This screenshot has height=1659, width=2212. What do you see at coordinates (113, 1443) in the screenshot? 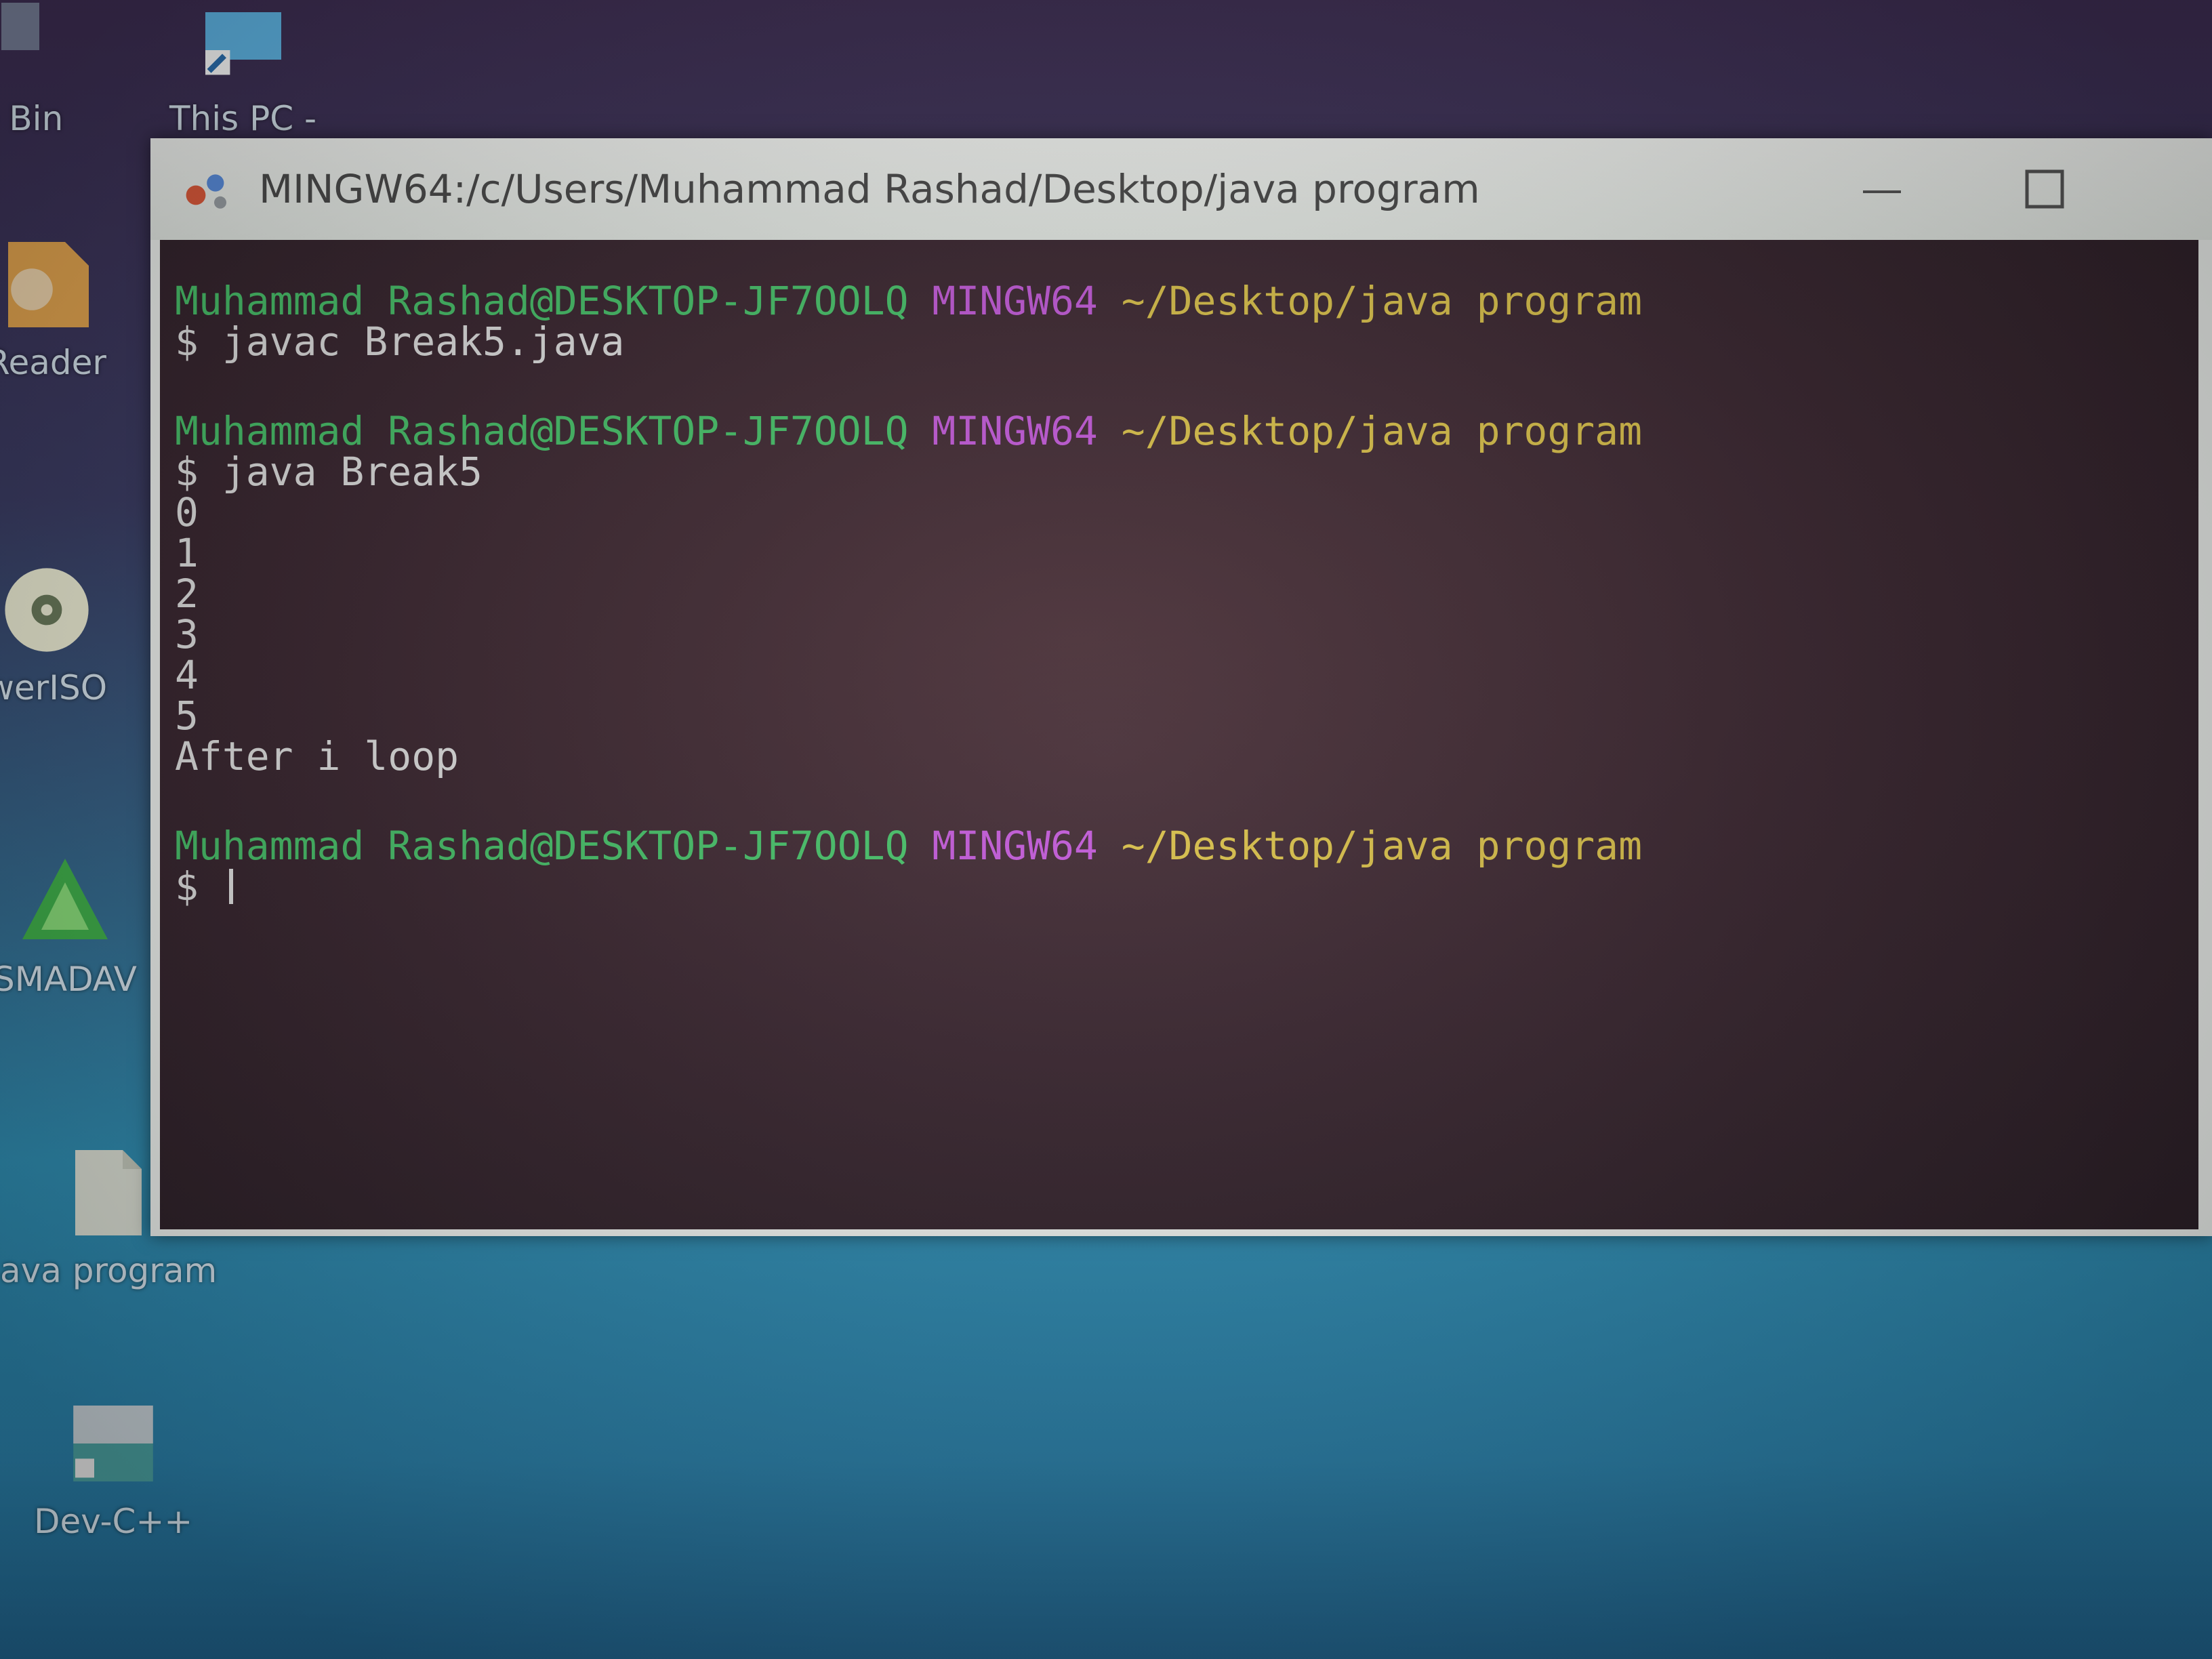
I see `dev-cpp-icon` at bounding box center [113, 1443].